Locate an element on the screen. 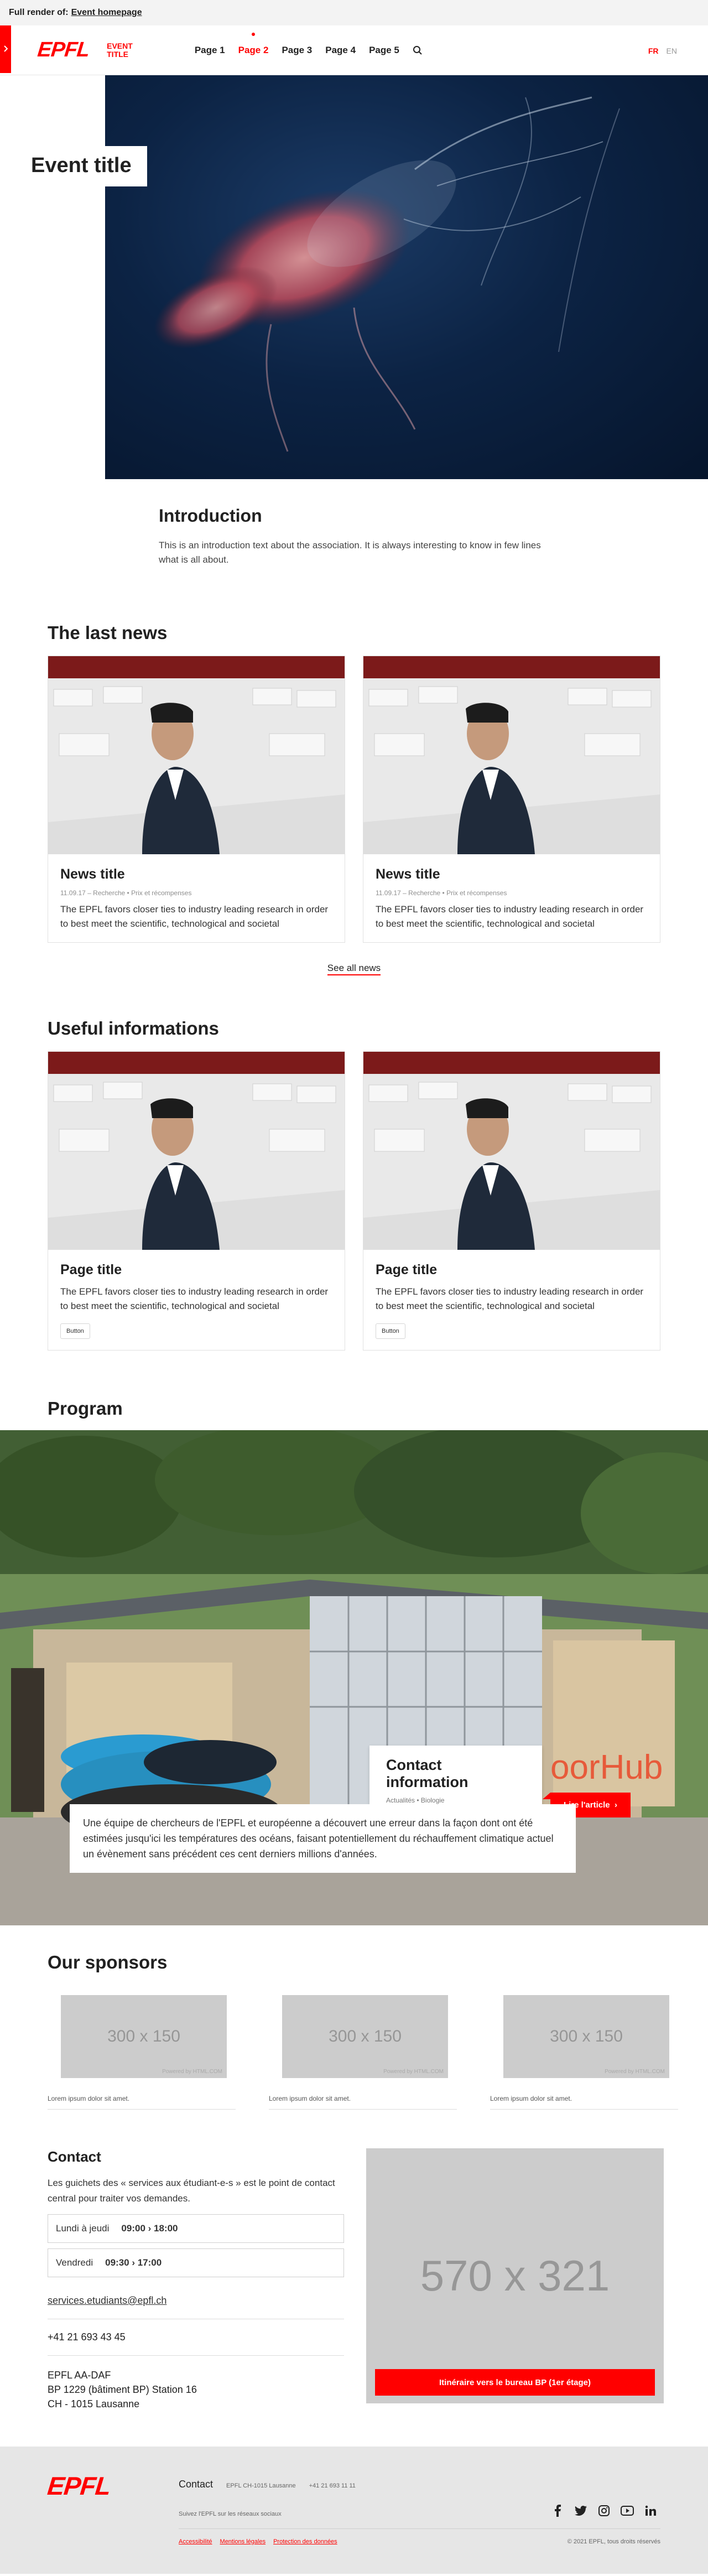 The height and width of the screenshot is (2576, 708). render-bar-link: Event homepage is located at coordinates (106, 13).